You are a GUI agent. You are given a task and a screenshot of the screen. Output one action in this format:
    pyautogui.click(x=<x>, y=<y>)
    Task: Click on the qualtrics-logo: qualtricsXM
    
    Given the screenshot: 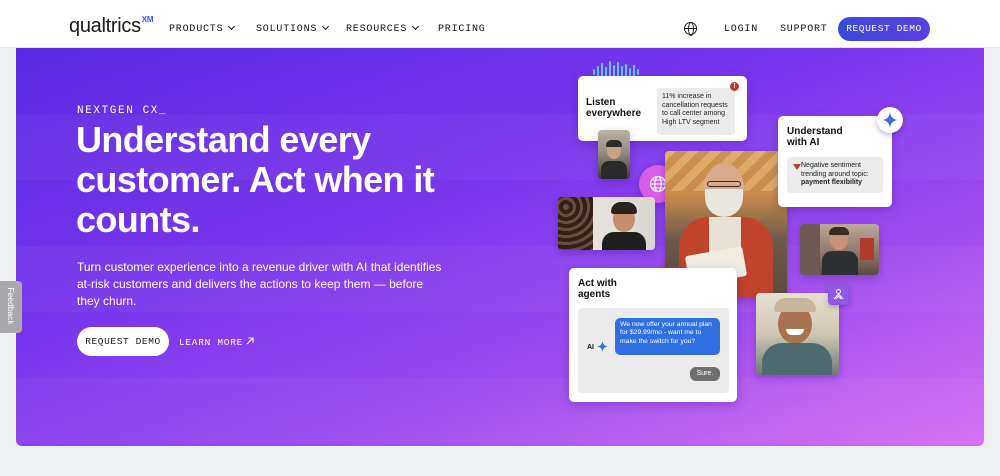 What is the action you would take?
    pyautogui.click(x=111, y=26)
    